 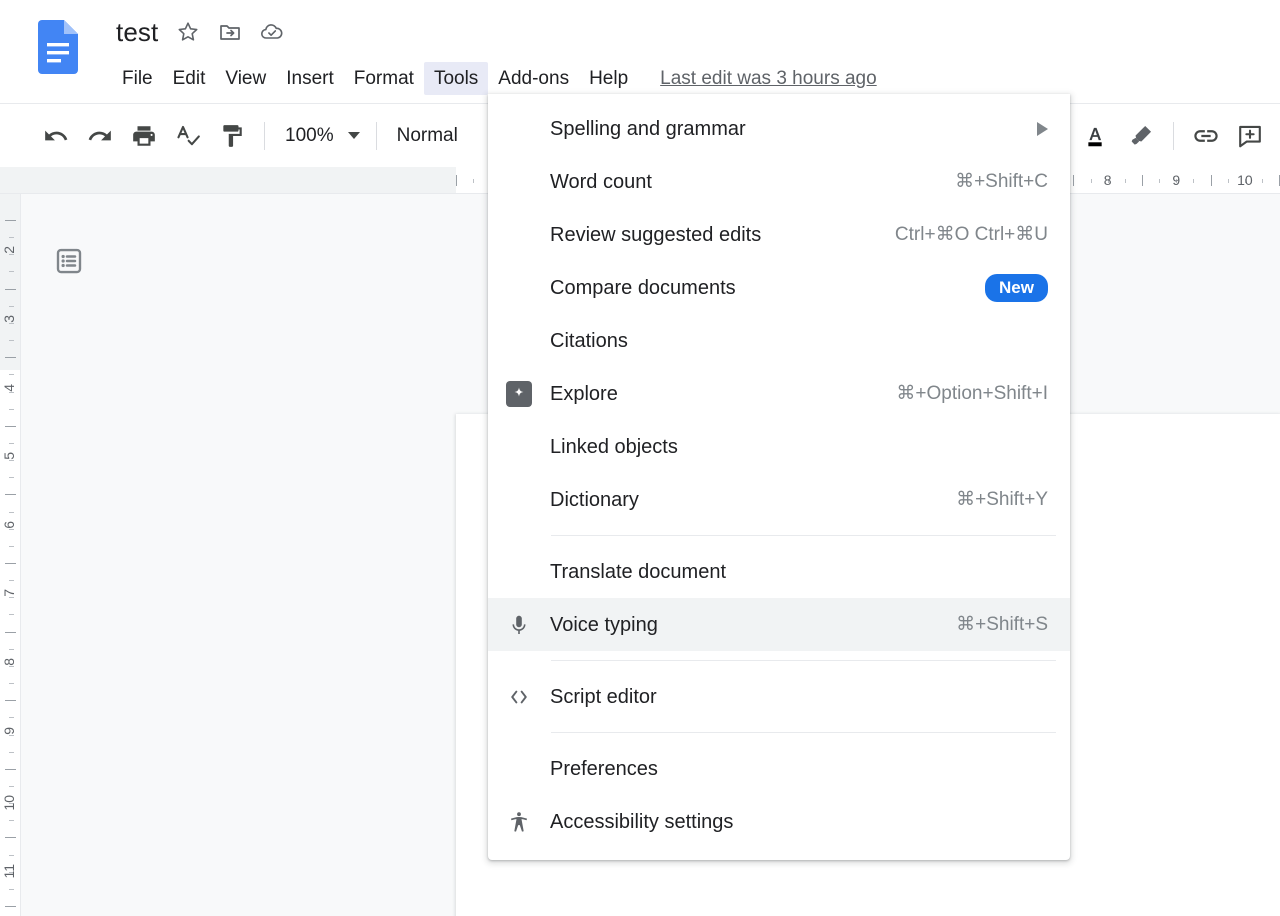 What do you see at coordinates (779, 393) in the screenshot?
I see `menu-item-explore: Explore ⌘+Option+Shift+I` at bounding box center [779, 393].